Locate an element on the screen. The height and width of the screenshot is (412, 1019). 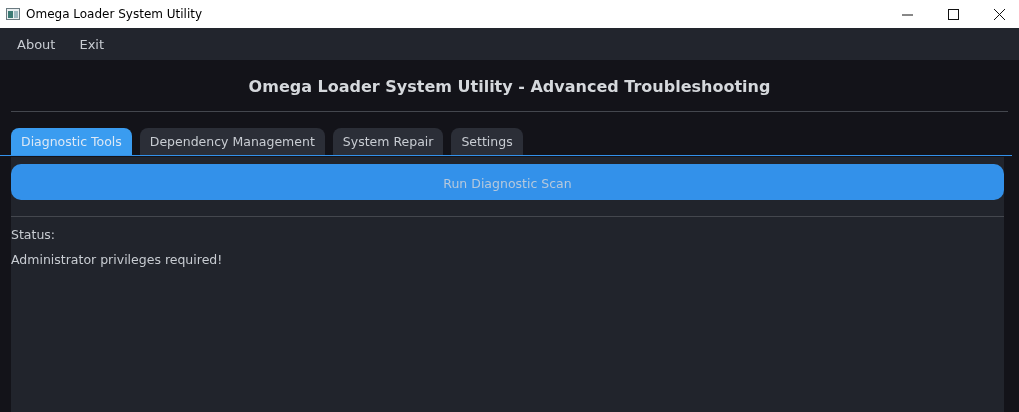
status-message: Administrator privileges required! is located at coordinates (117, 259).